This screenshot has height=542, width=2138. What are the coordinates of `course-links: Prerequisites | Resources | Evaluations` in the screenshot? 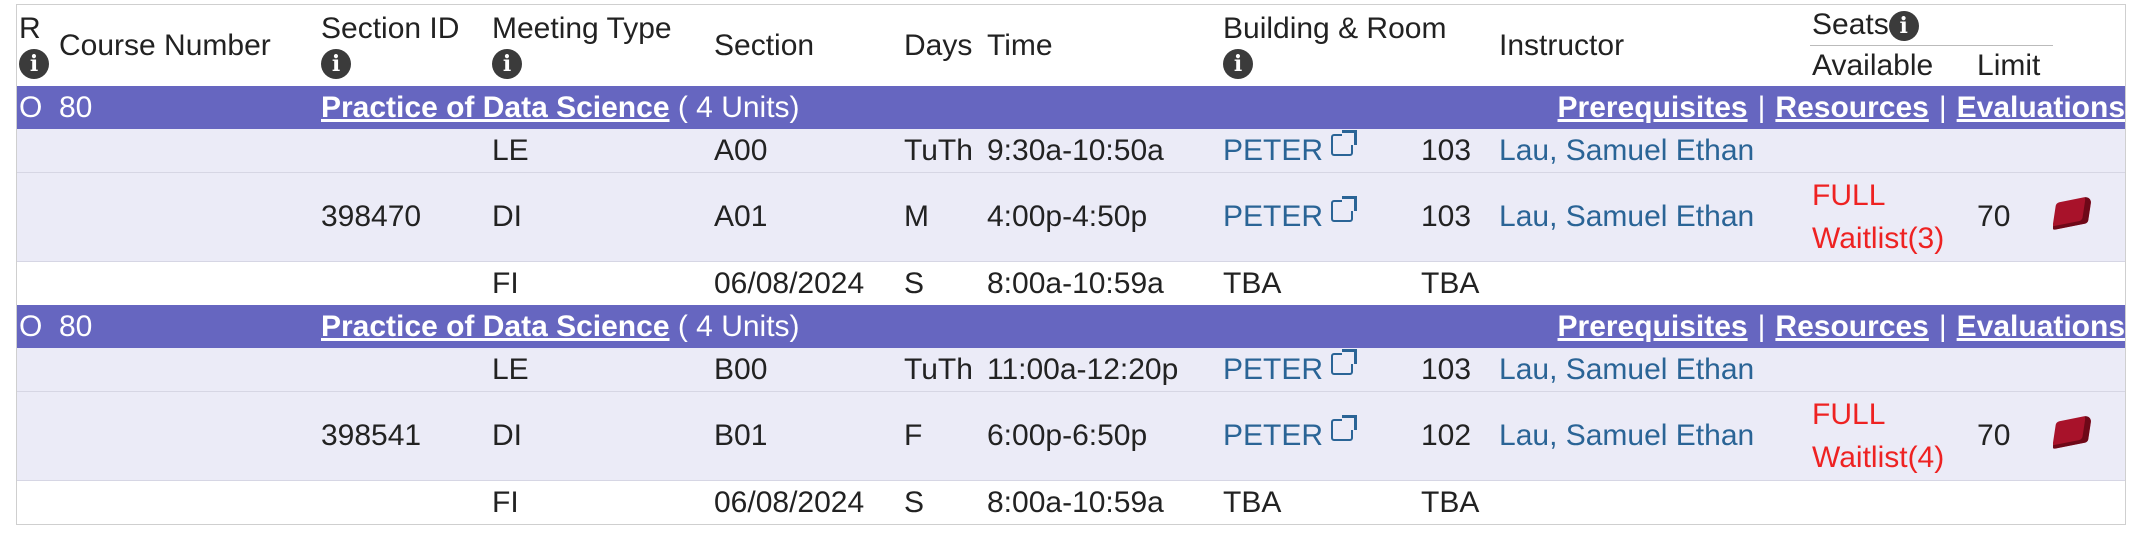 It's located at (1673, 326).